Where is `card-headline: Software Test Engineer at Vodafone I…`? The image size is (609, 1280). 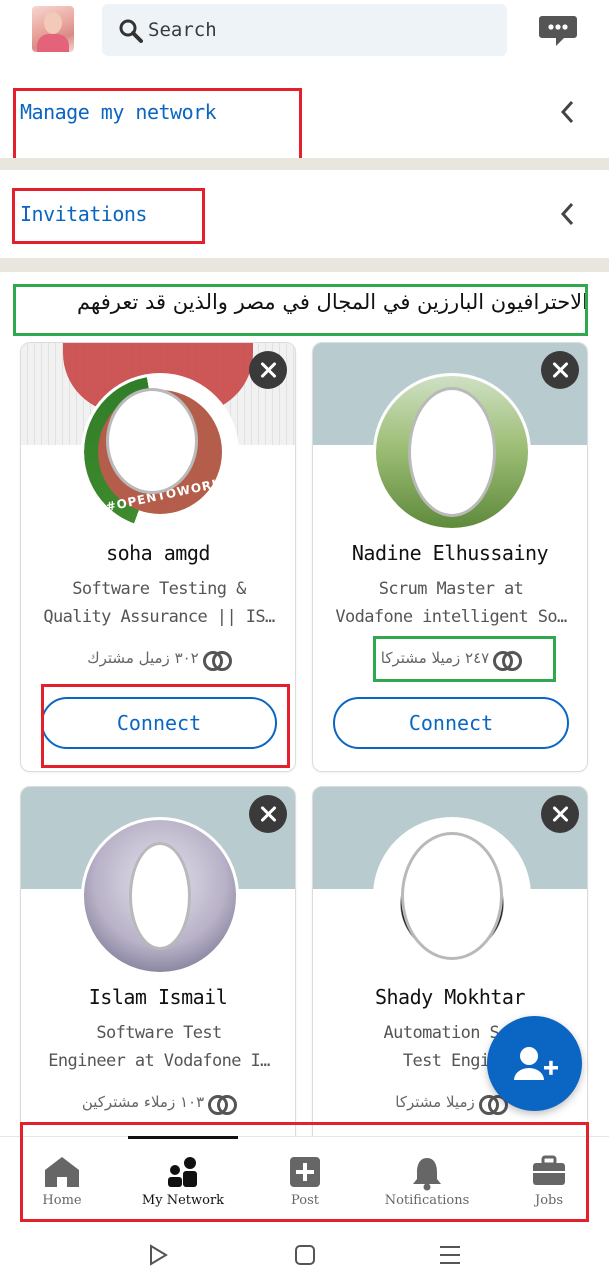
card-headline: Software Test Engineer at Vodafone I… is located at coordinates (159, 1047).